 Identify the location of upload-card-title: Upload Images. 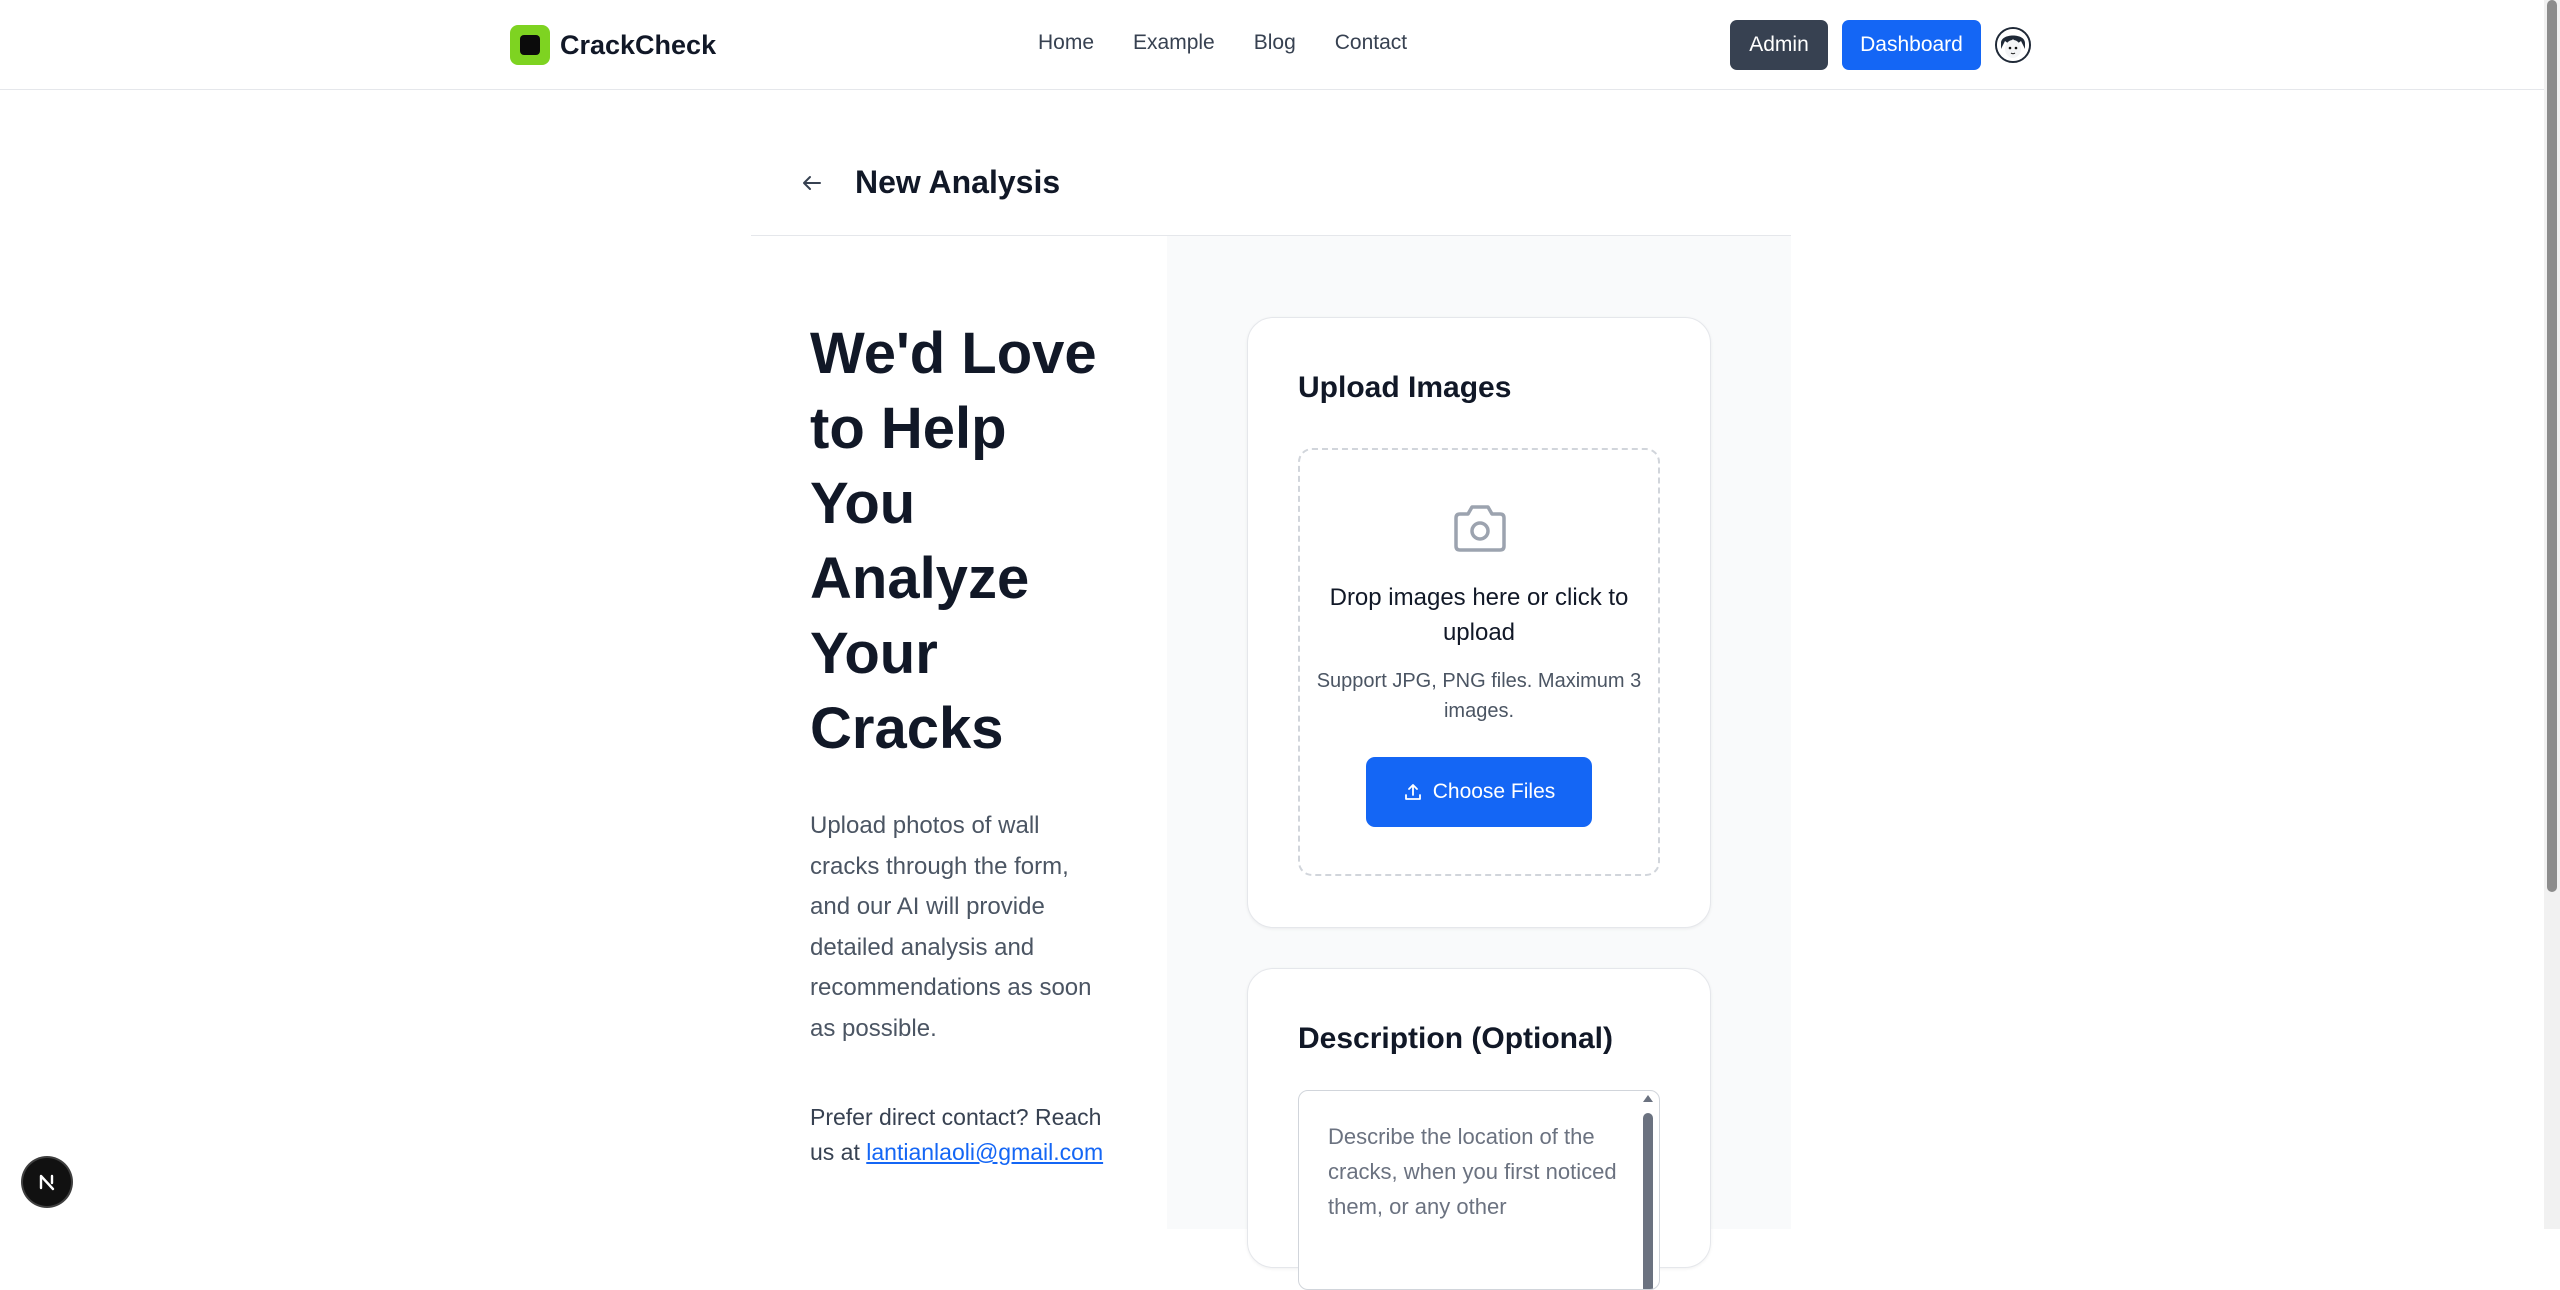
(1405, 387).